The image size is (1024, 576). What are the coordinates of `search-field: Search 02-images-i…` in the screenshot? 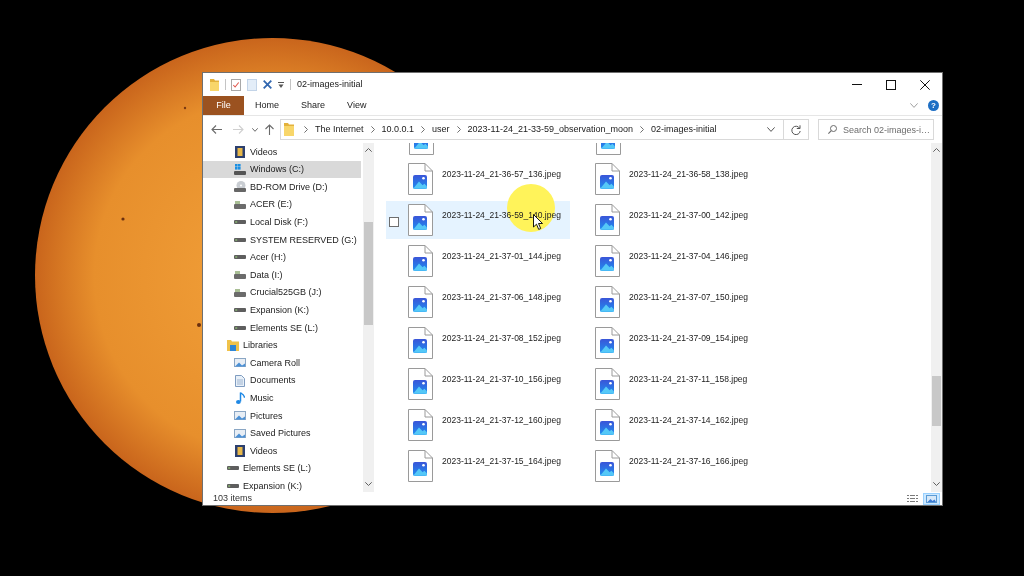 It's located at (876, 129).